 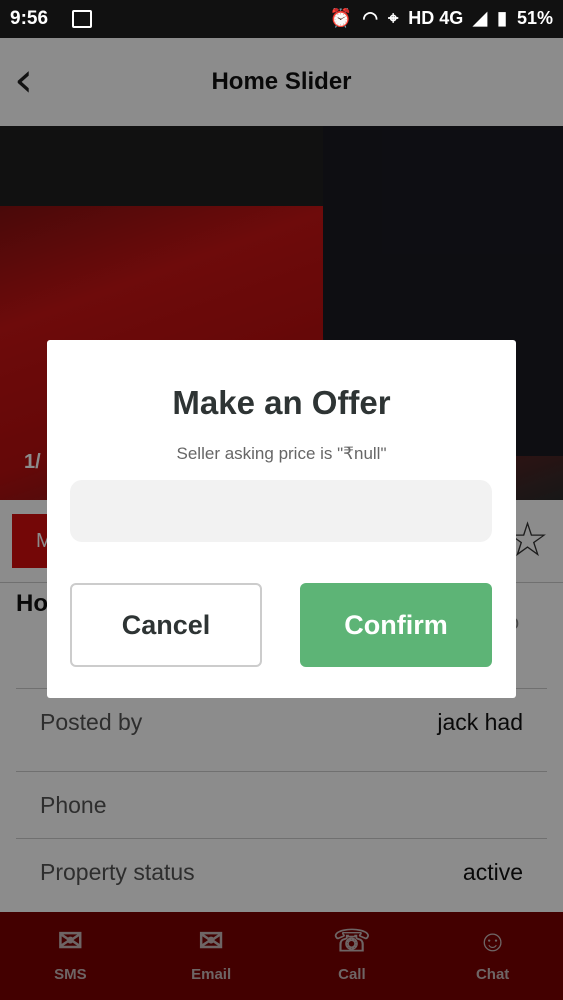 What do you see at coordinates (396, 625) in the screenshot?
I see `confirm-button: Confirm` at bounding box center [396, 625].